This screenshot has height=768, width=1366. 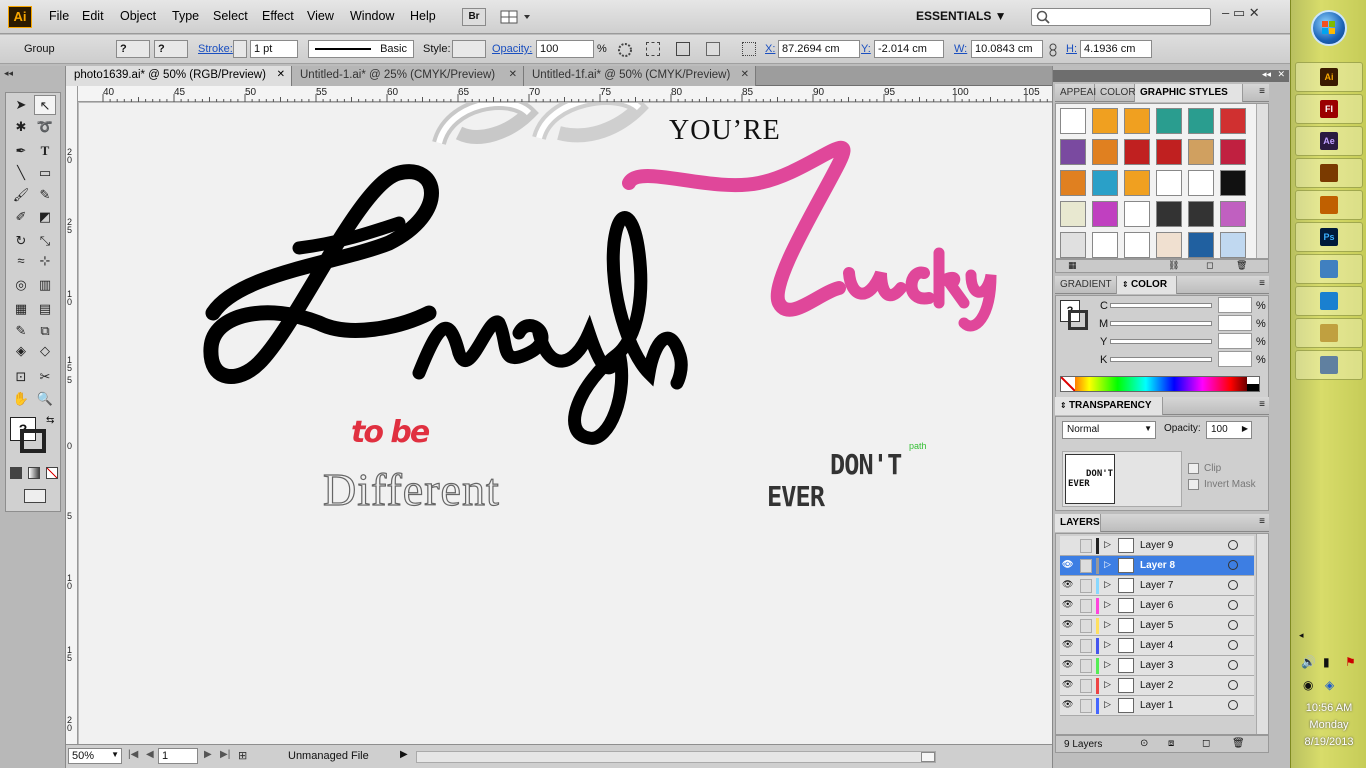 What do you see at coordinates (50, 420) in the screenshot?
I see `swap-colors-icon: ⇆` at bounding box center [50, 420].